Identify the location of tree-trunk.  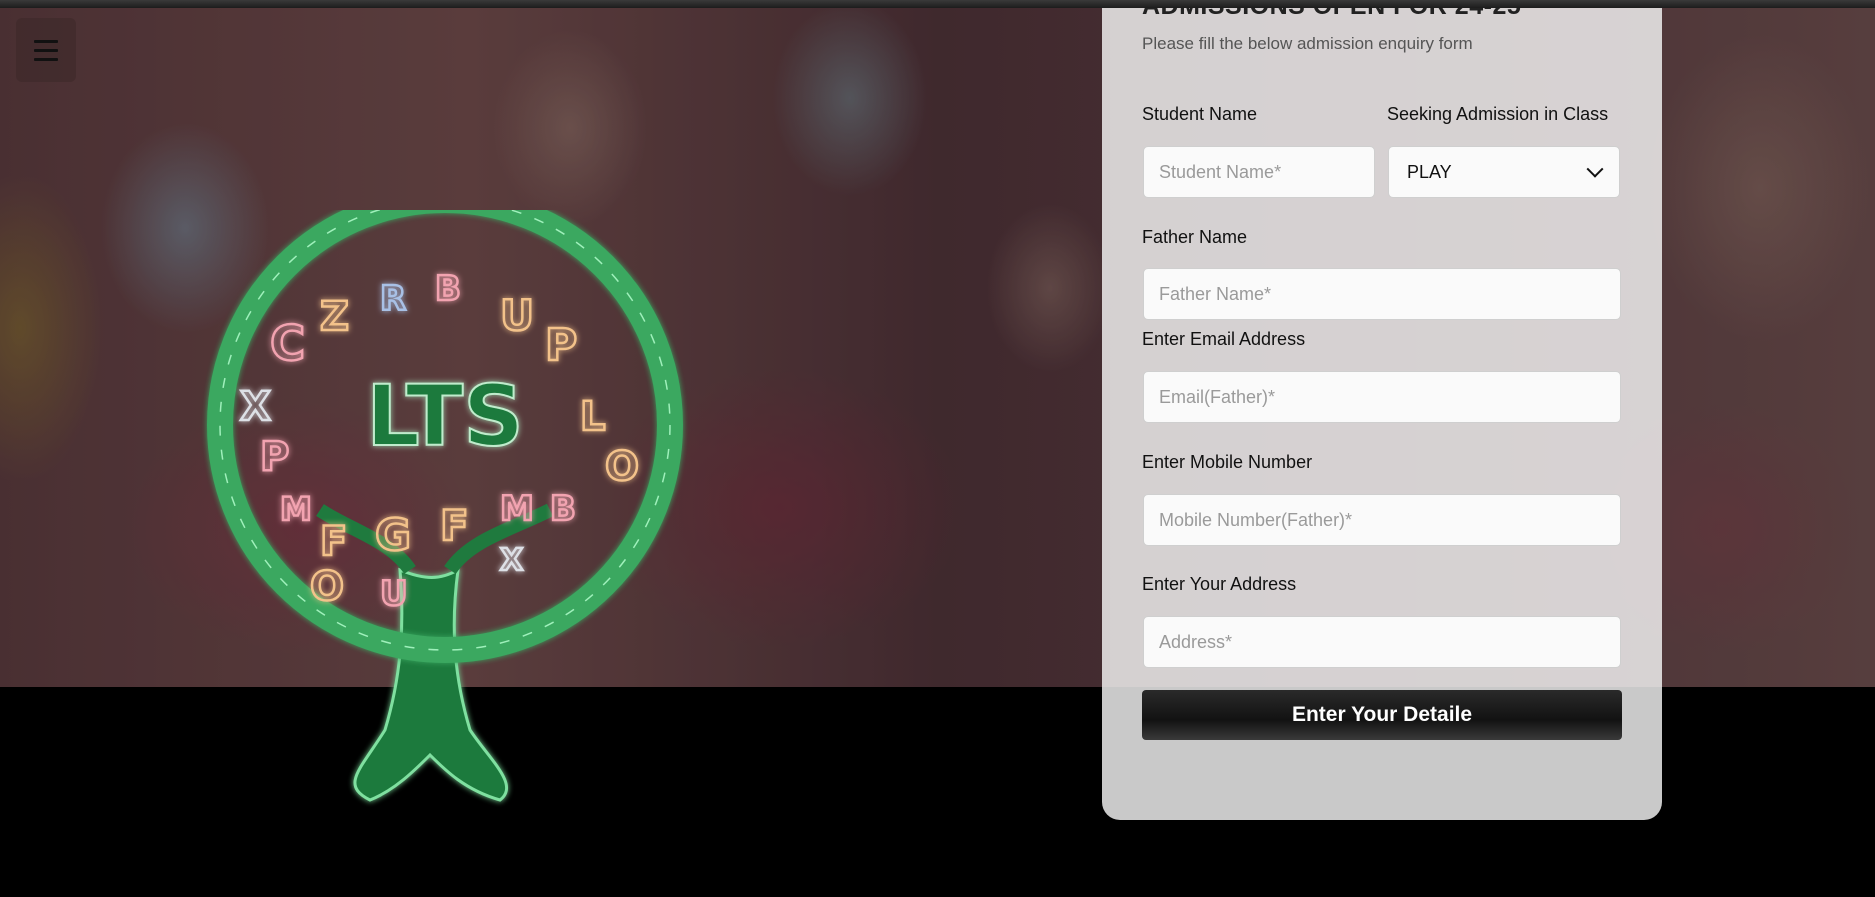
(430, 684).